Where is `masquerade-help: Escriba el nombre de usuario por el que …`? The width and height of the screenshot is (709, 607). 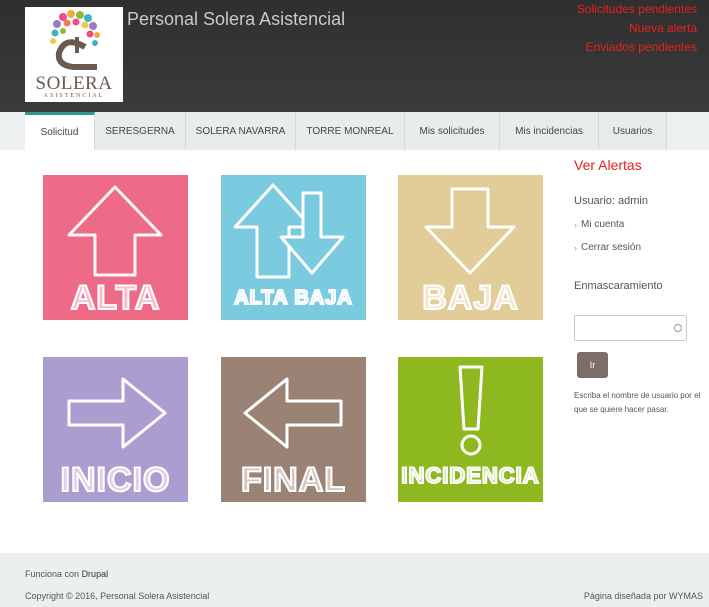 masquerade-help: Escriba el nombre de usuario por el que … is located at coordinates (637, 402).